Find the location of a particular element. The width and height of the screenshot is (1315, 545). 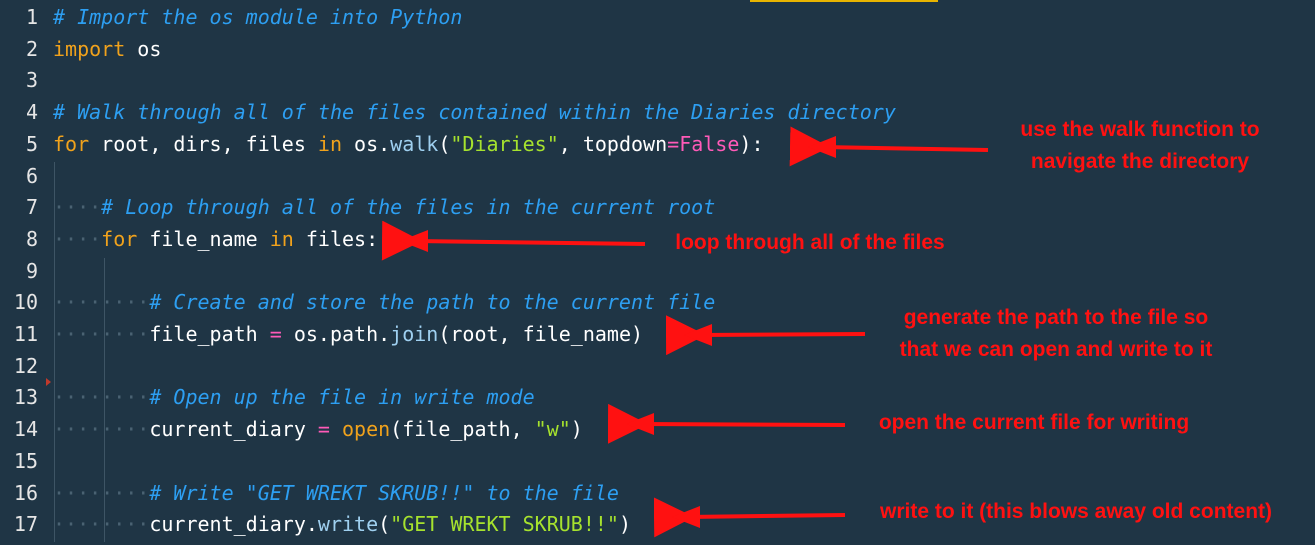

arrow-walk is located at coordinates (889, 146).